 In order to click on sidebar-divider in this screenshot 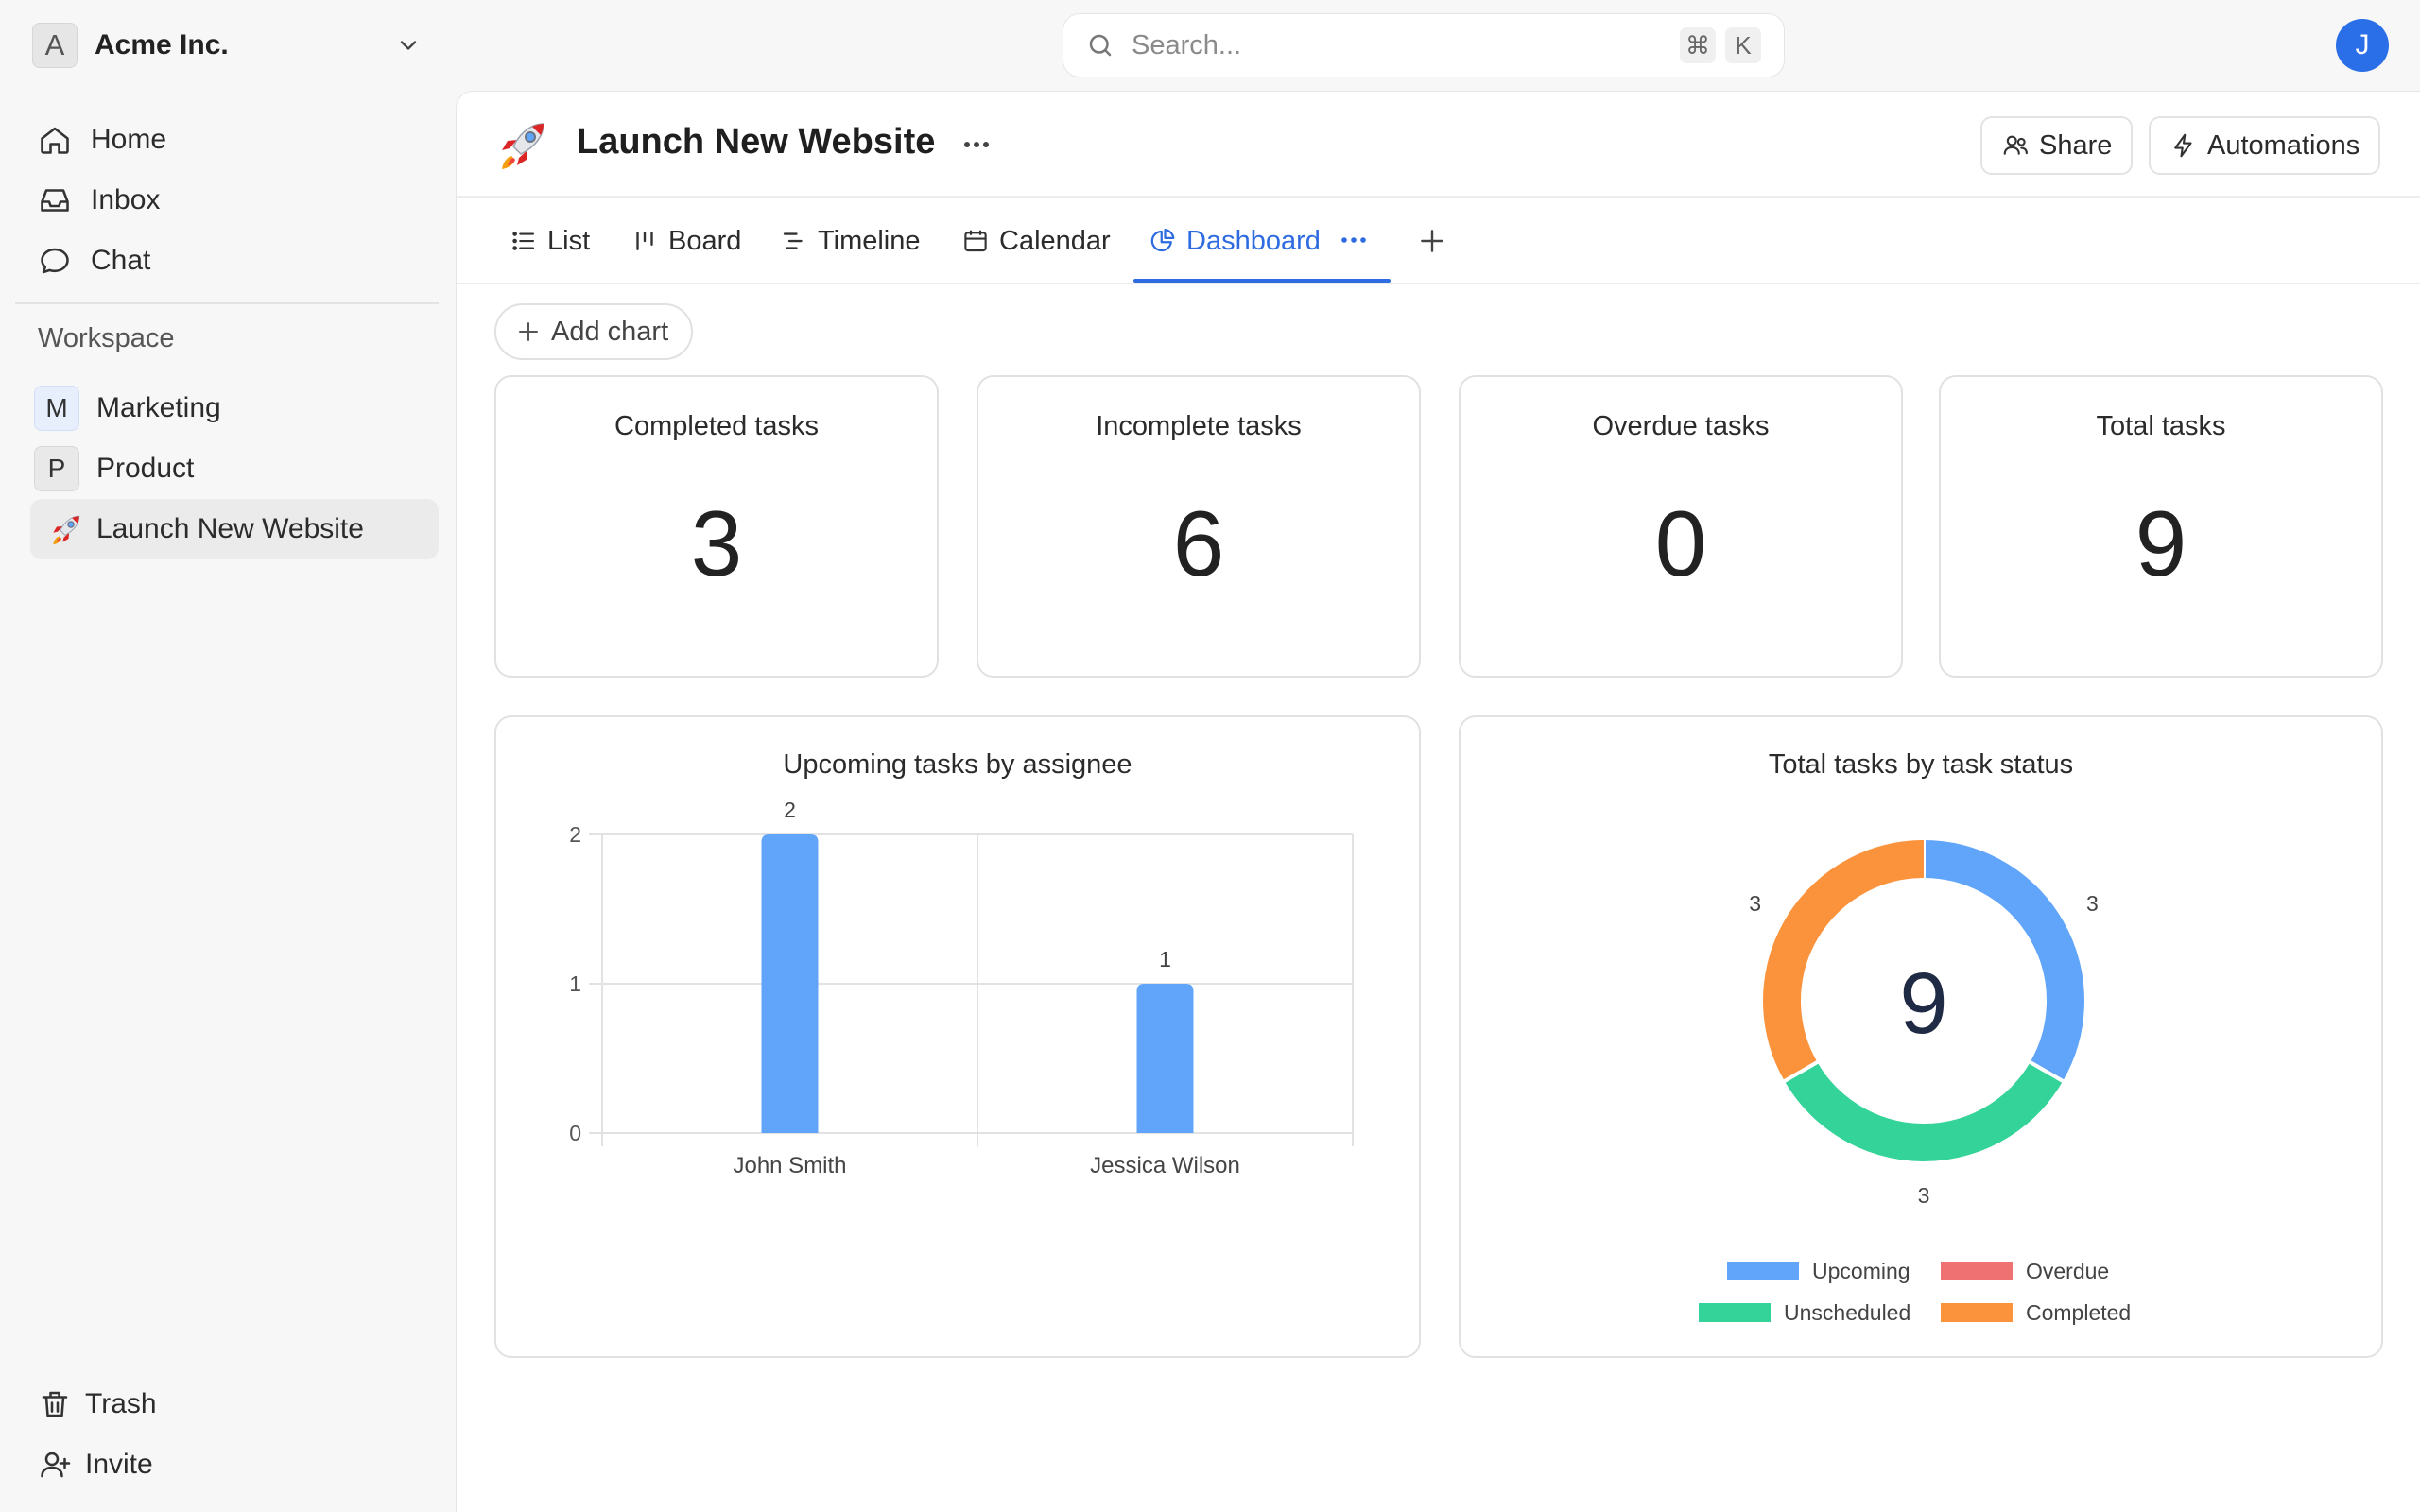, I will do `click(227, 303)`.